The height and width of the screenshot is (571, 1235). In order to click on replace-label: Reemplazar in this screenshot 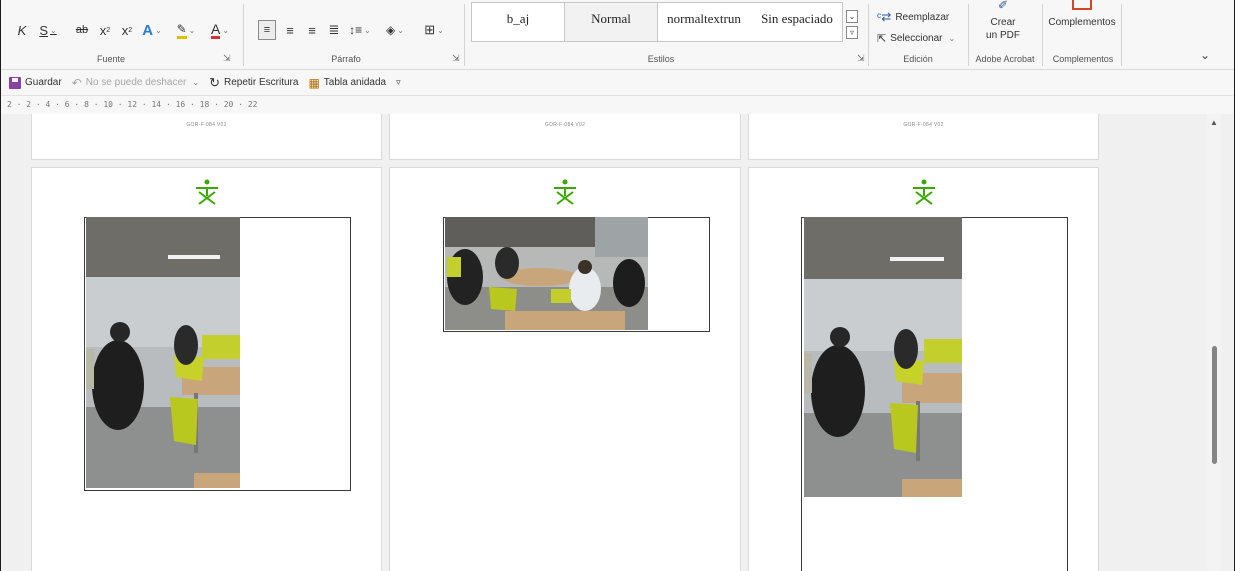, I will do `click(922, 17)`.